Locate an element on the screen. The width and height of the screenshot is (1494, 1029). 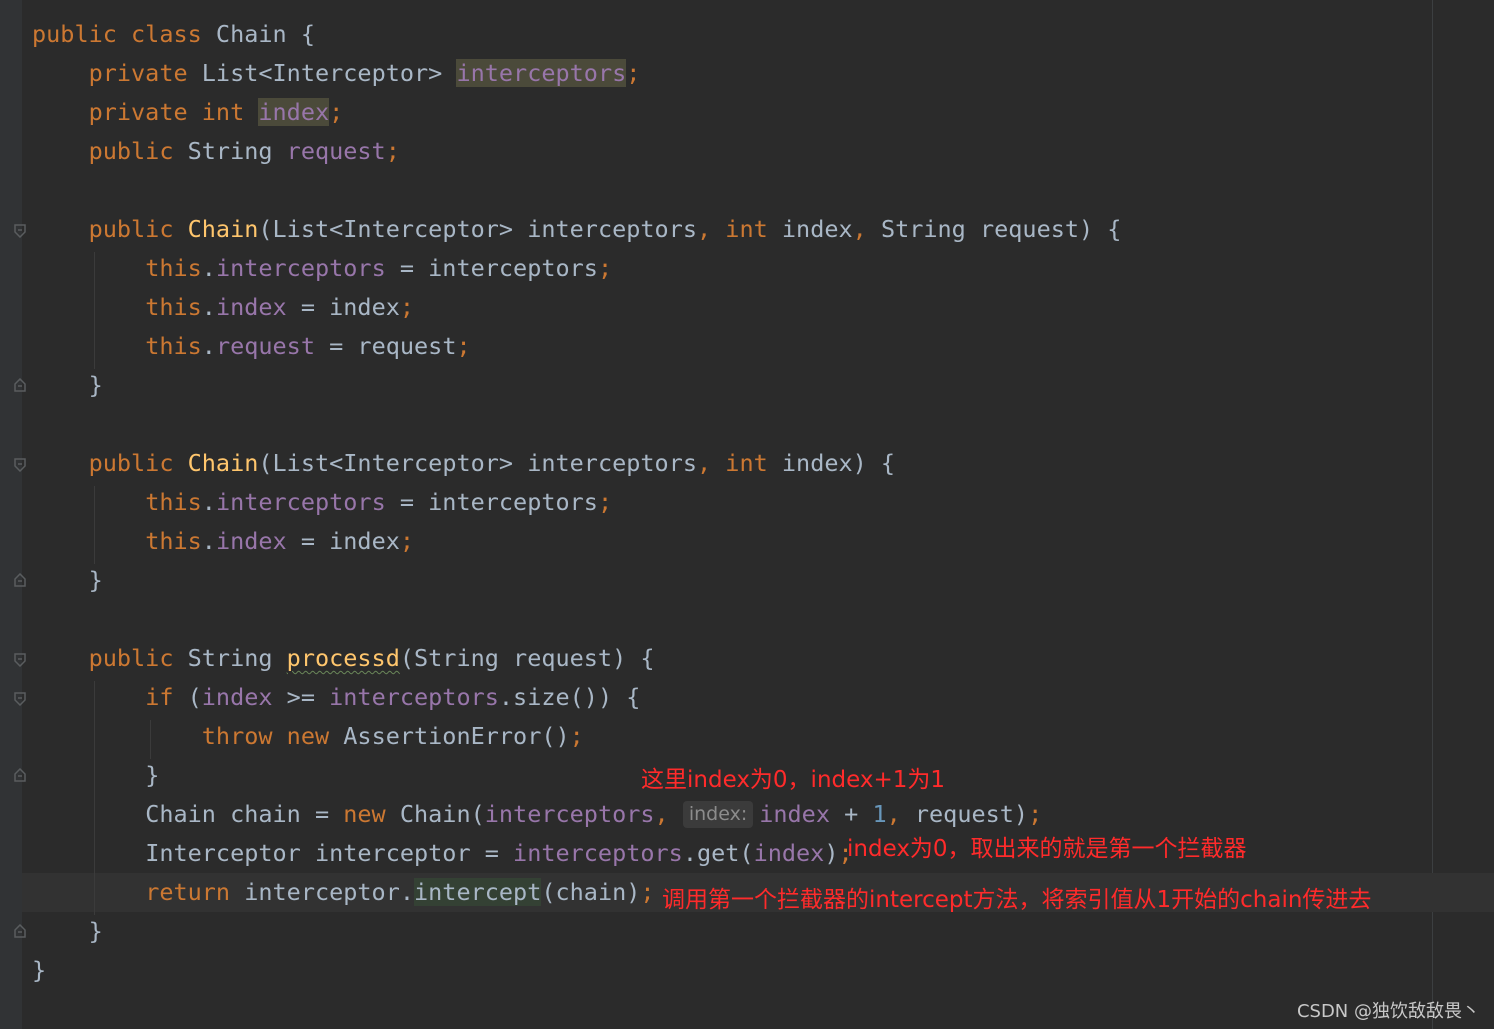
code-text: (chain) is located at coordinates (591, 892).